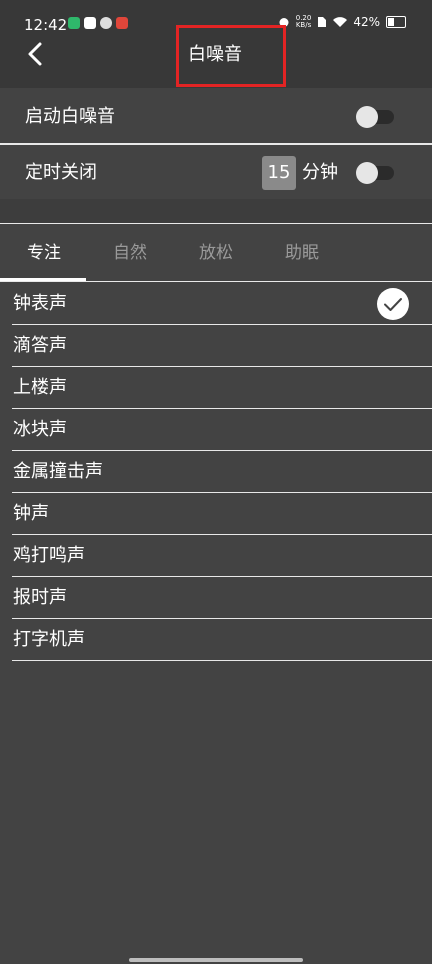 The width and height of the screenshot is (432, 964). I want to click on list-item: 冰块声, so click(216, 430).